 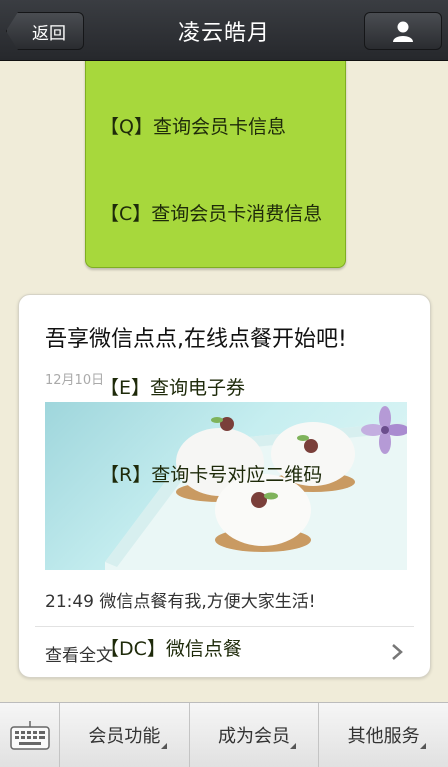 What do you see at coordinates (211, 475) in the screenshot?
I see `bubble-line: 【R】查询卡号对应二维码` at bounding box center [211, 475].